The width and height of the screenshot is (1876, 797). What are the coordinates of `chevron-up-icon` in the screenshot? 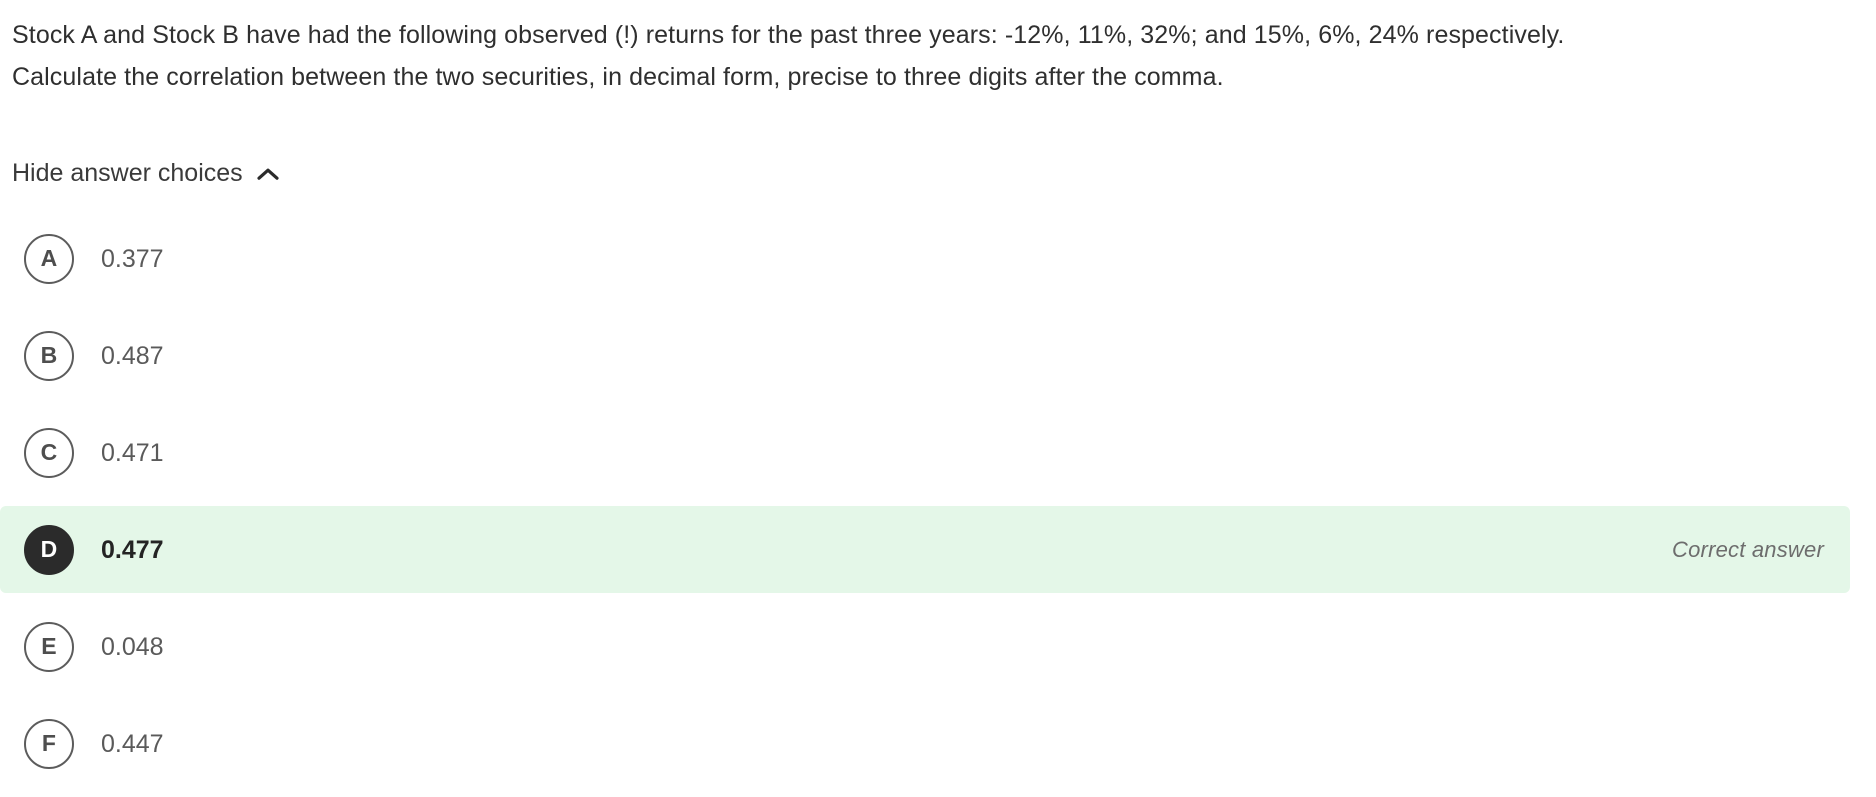 It's located at (268, 174).